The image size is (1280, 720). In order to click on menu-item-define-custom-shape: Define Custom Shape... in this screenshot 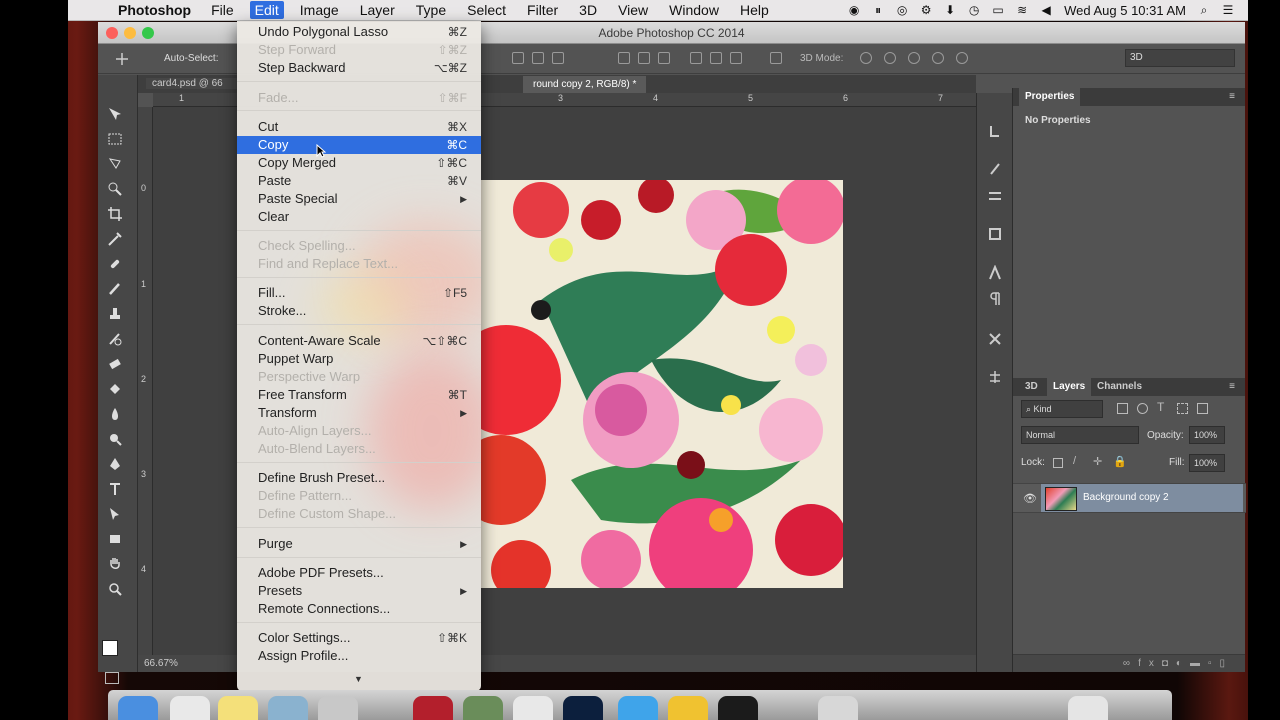, I will do `click(359, 514)`.